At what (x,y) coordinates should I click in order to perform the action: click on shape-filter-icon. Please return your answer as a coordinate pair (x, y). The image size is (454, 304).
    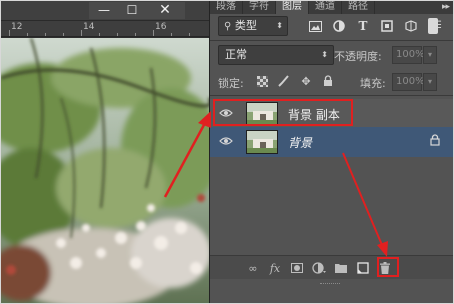
    Looking at the image, I should click on (387, 26).